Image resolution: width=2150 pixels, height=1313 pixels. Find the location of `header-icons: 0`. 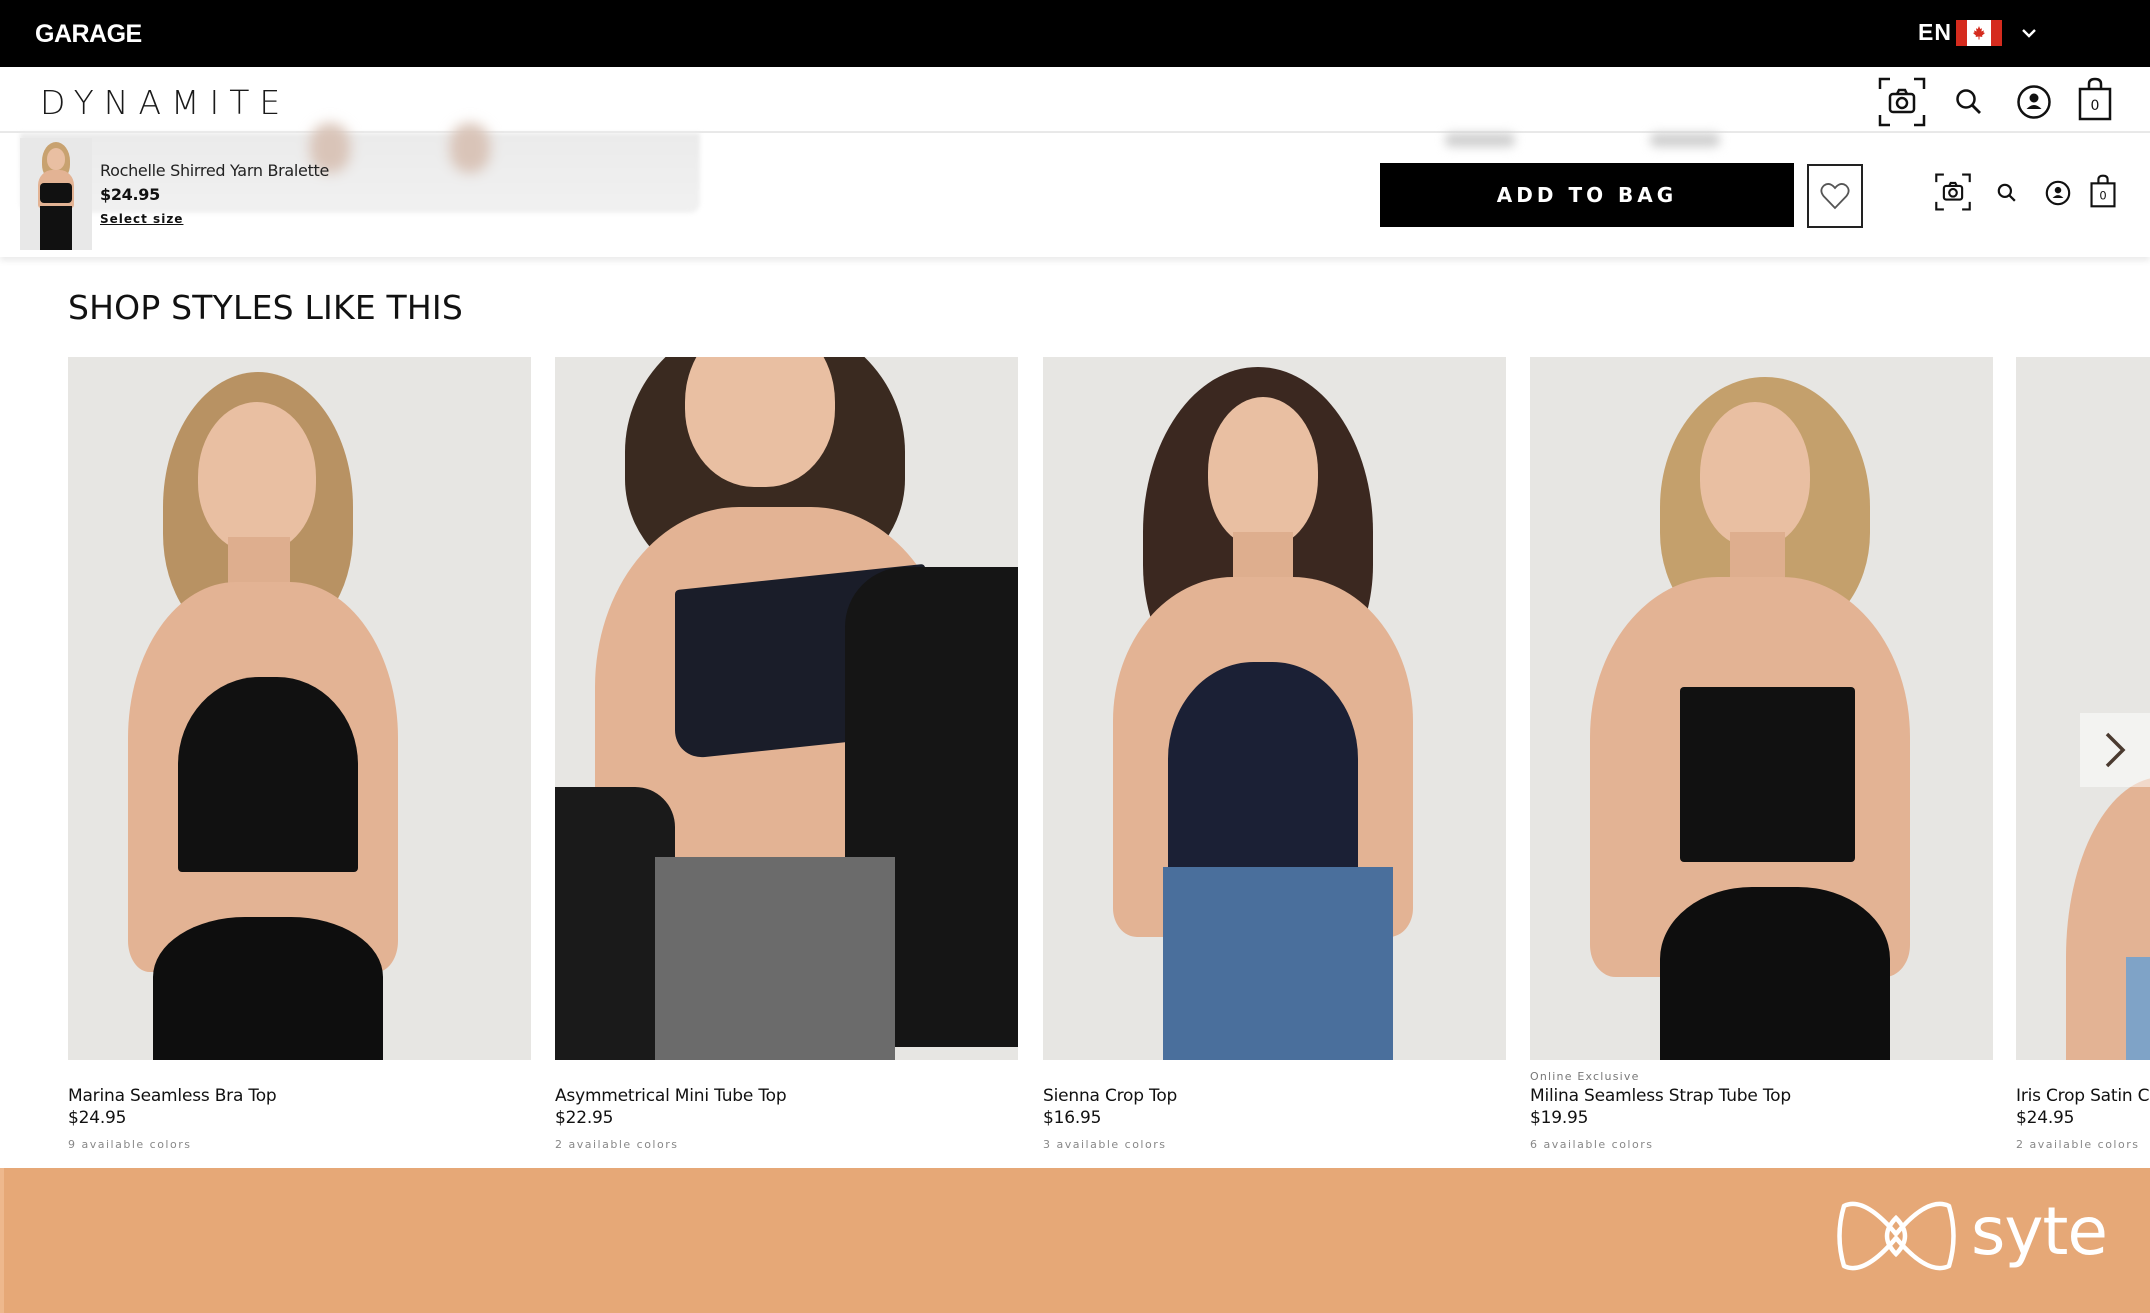

header-icons: 0 is located at coordinates (1998, 102).